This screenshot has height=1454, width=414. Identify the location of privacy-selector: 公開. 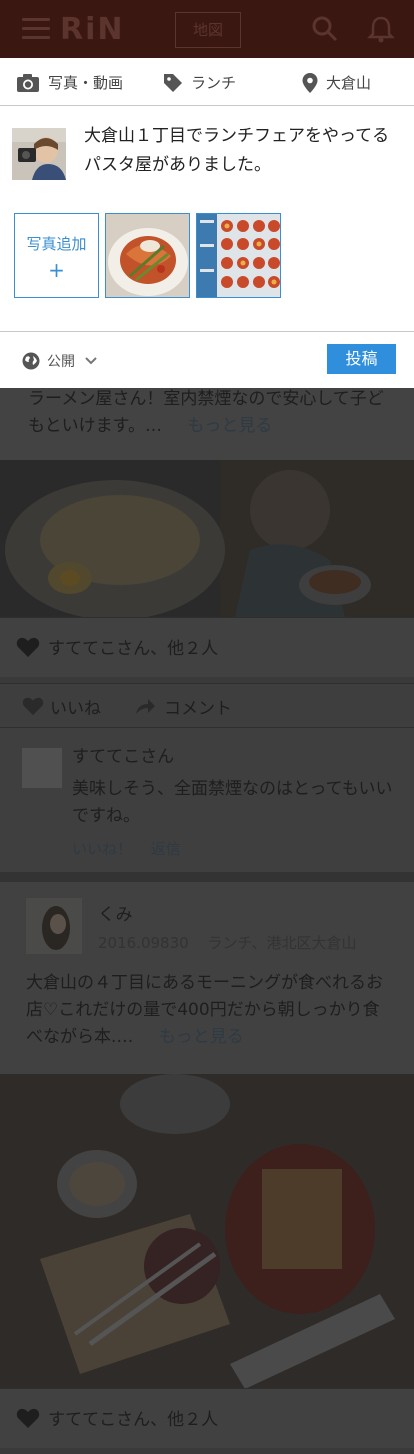
(63, 361).